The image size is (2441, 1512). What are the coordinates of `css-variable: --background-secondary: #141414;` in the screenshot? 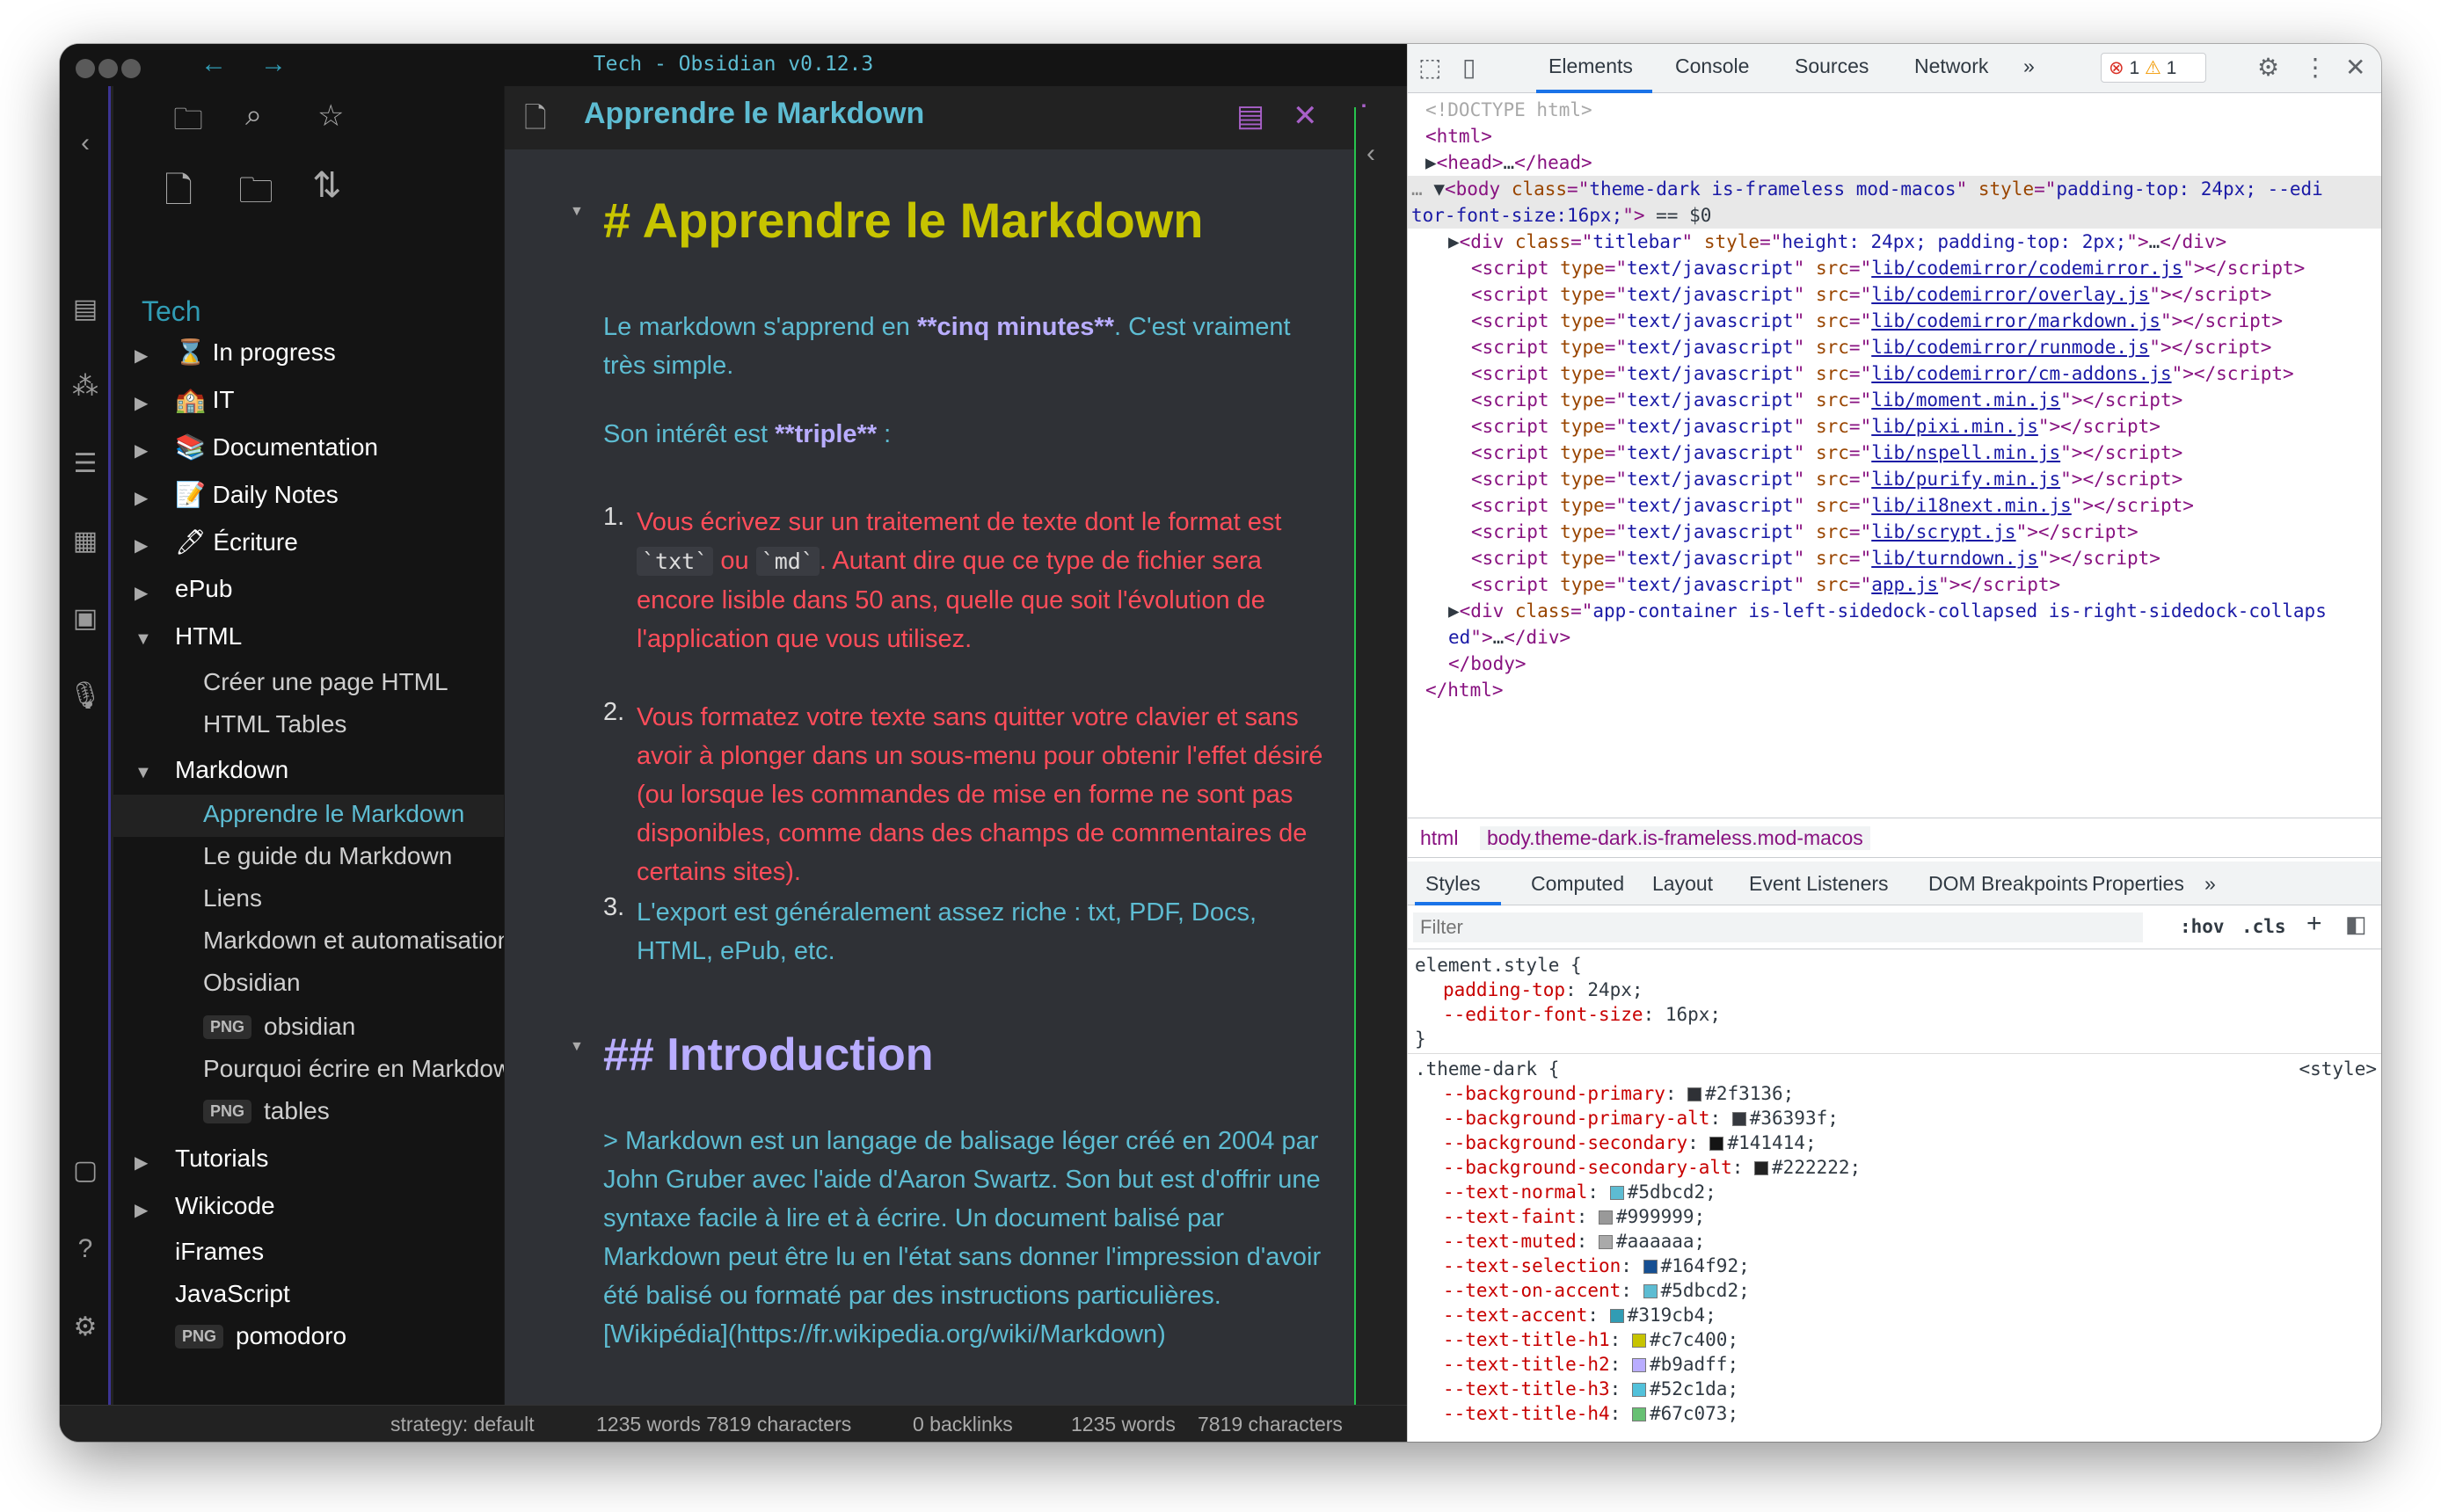 It's located at (1894, 1142).